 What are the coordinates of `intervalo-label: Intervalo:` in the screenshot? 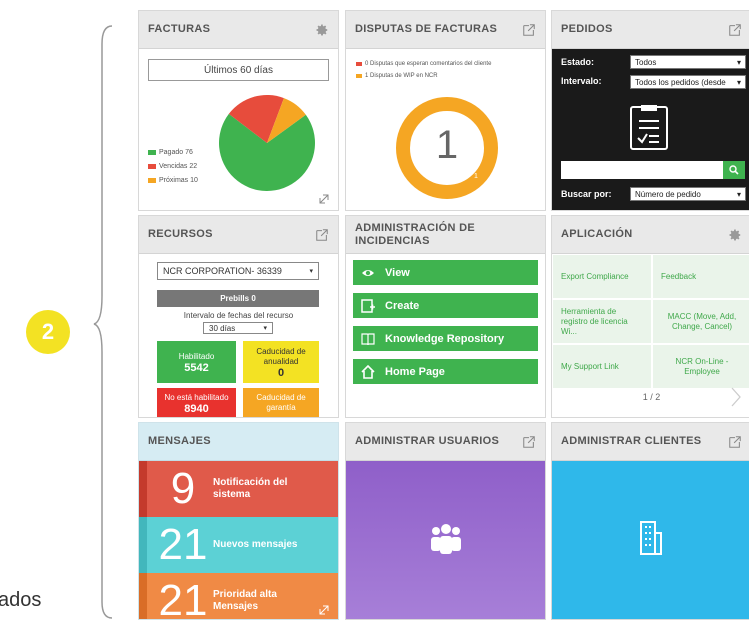 It's located at (581, 81).